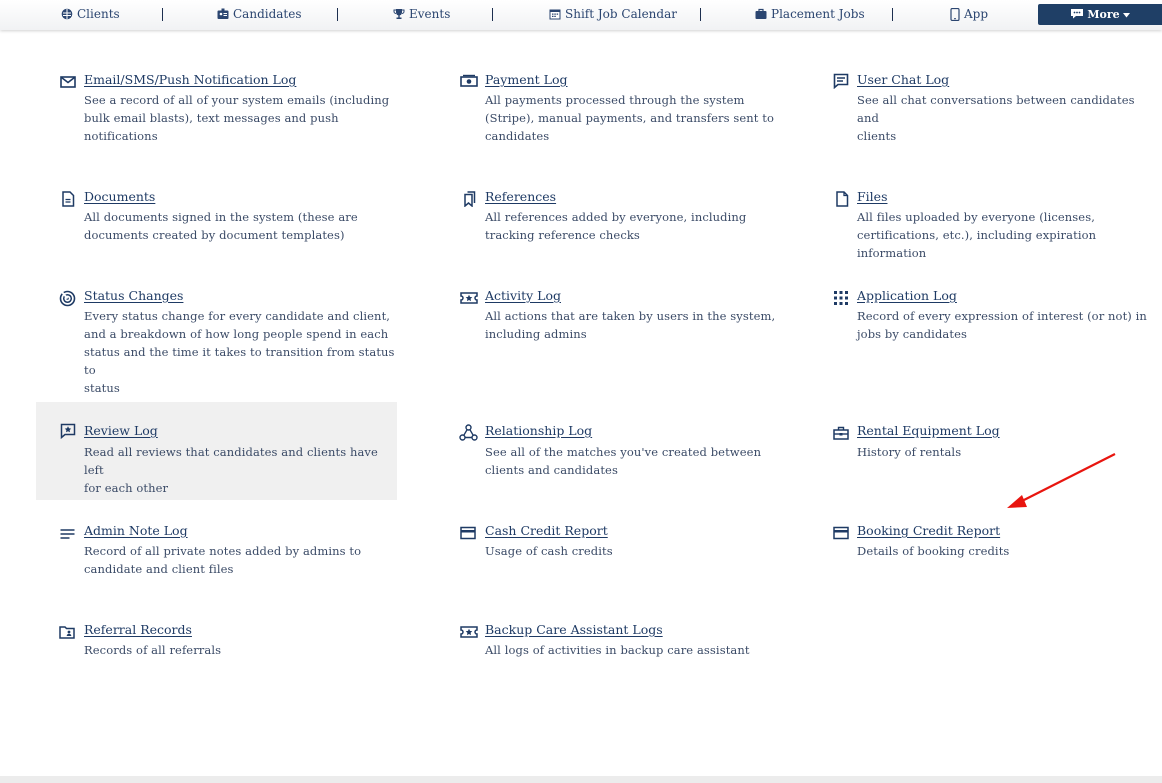 The image size is (1162, 783). What do you see at coordinates (121, 430) in the screenshot?
I see `card-title: Review Log` at bounding box center [121, 430].